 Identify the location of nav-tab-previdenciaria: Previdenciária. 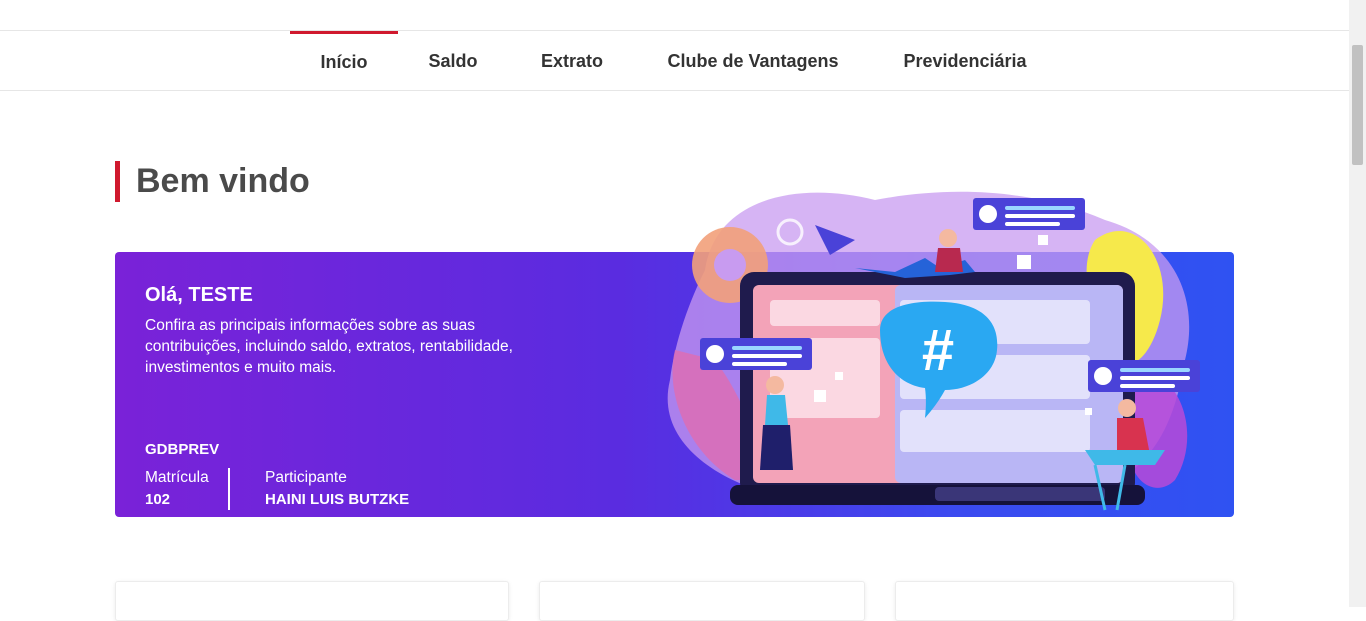
(965, 61).